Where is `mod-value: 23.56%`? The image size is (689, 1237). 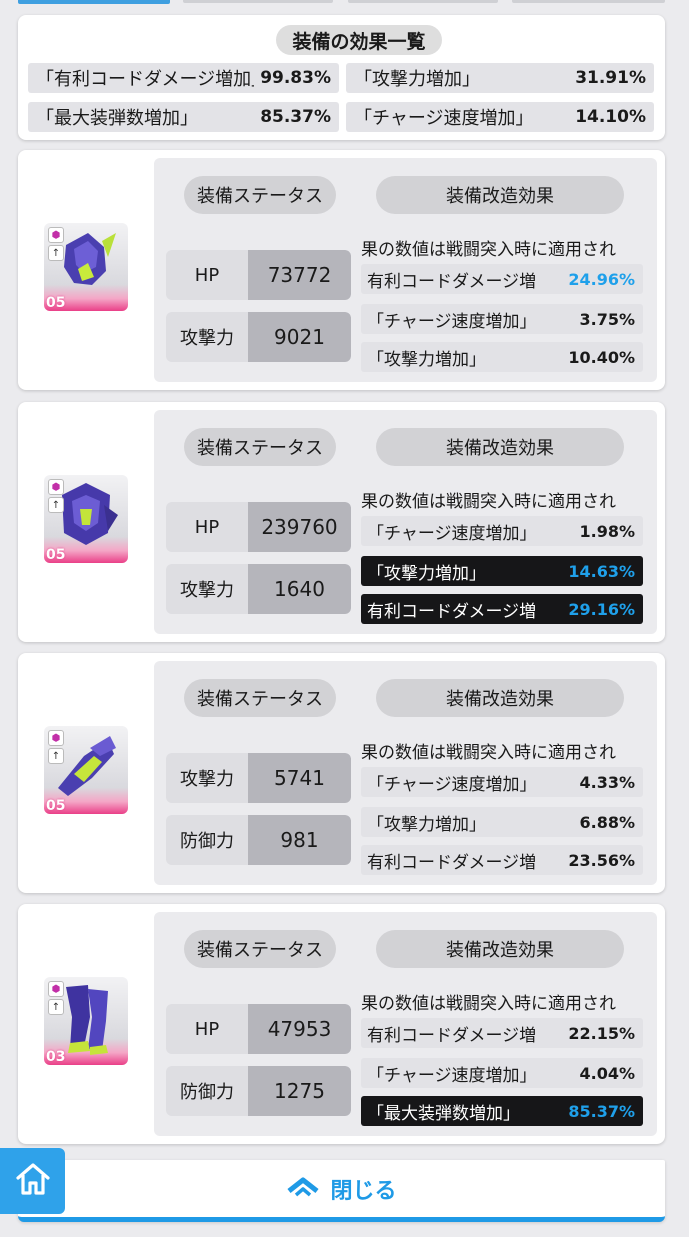
mod-value: 23.56% is located at coordinates (601, 860).